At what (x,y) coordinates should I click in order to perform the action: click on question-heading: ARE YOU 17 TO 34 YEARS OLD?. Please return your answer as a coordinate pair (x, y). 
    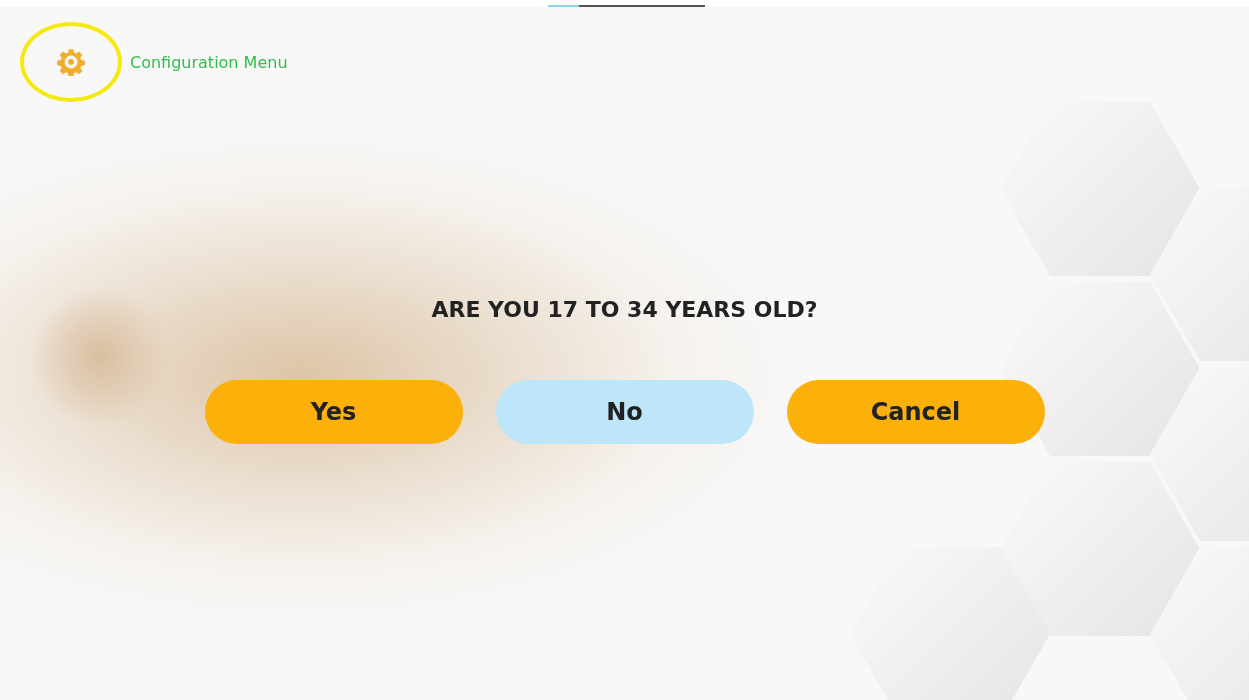
    Looking at the image, I should click on (624, 309).